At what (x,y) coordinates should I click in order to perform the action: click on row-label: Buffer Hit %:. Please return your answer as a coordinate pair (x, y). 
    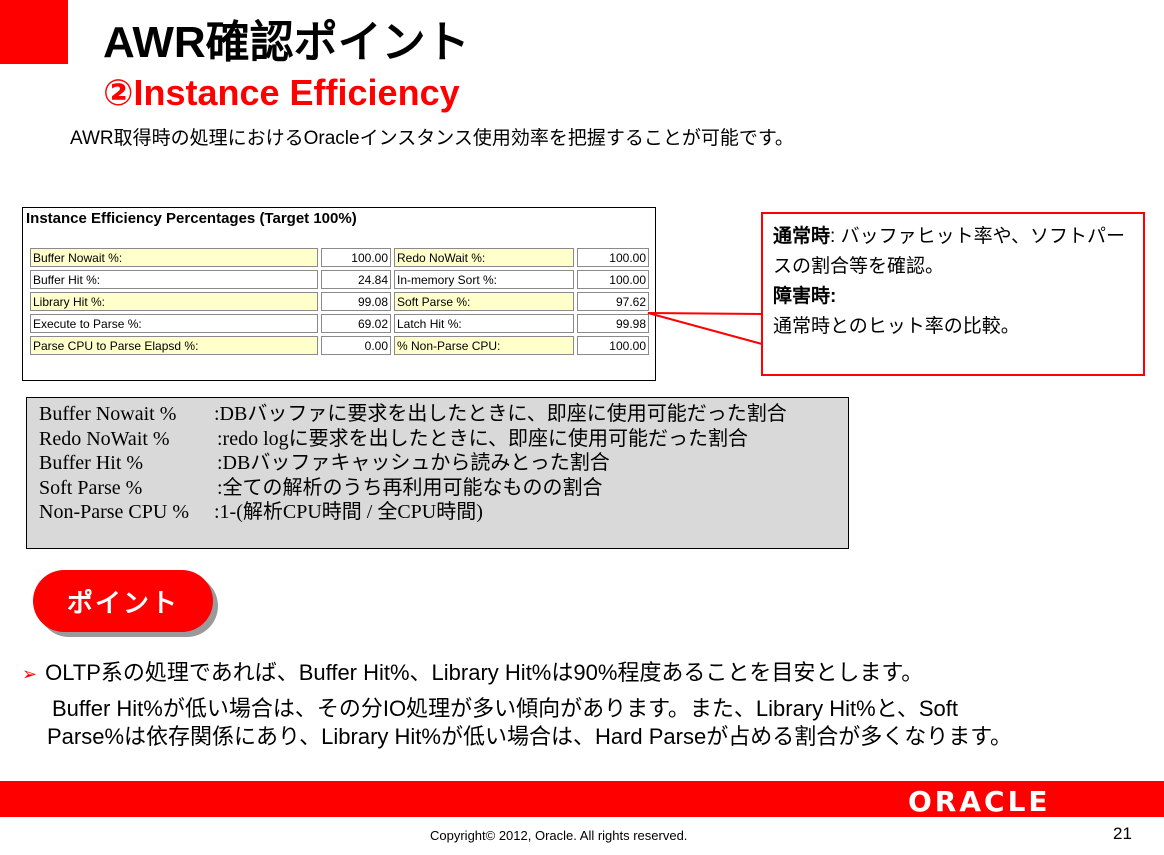
    Looking at the image, I should click on (174, 279).